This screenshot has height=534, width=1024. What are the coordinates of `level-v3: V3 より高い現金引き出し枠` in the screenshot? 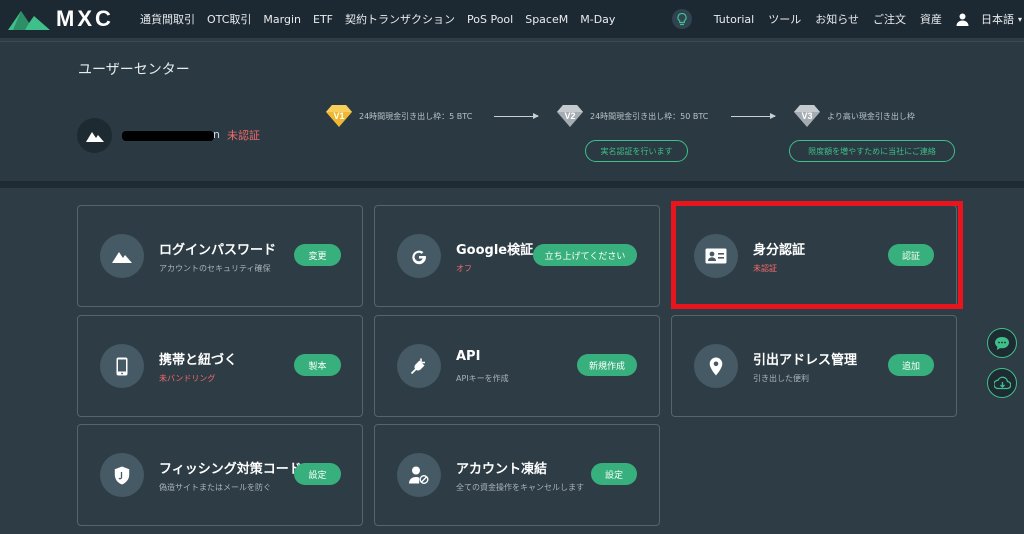 It's located at (854, 116).